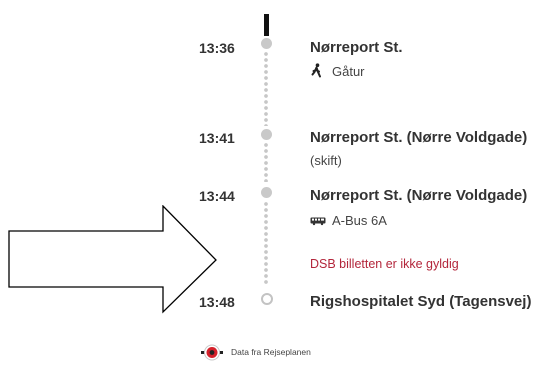 The image size is (552, 378). What do you see at coordinates (271, 352) in the screenshot?
I see `data-source-label: Data fra Rejseplanen` at bounding box center [271, 352].